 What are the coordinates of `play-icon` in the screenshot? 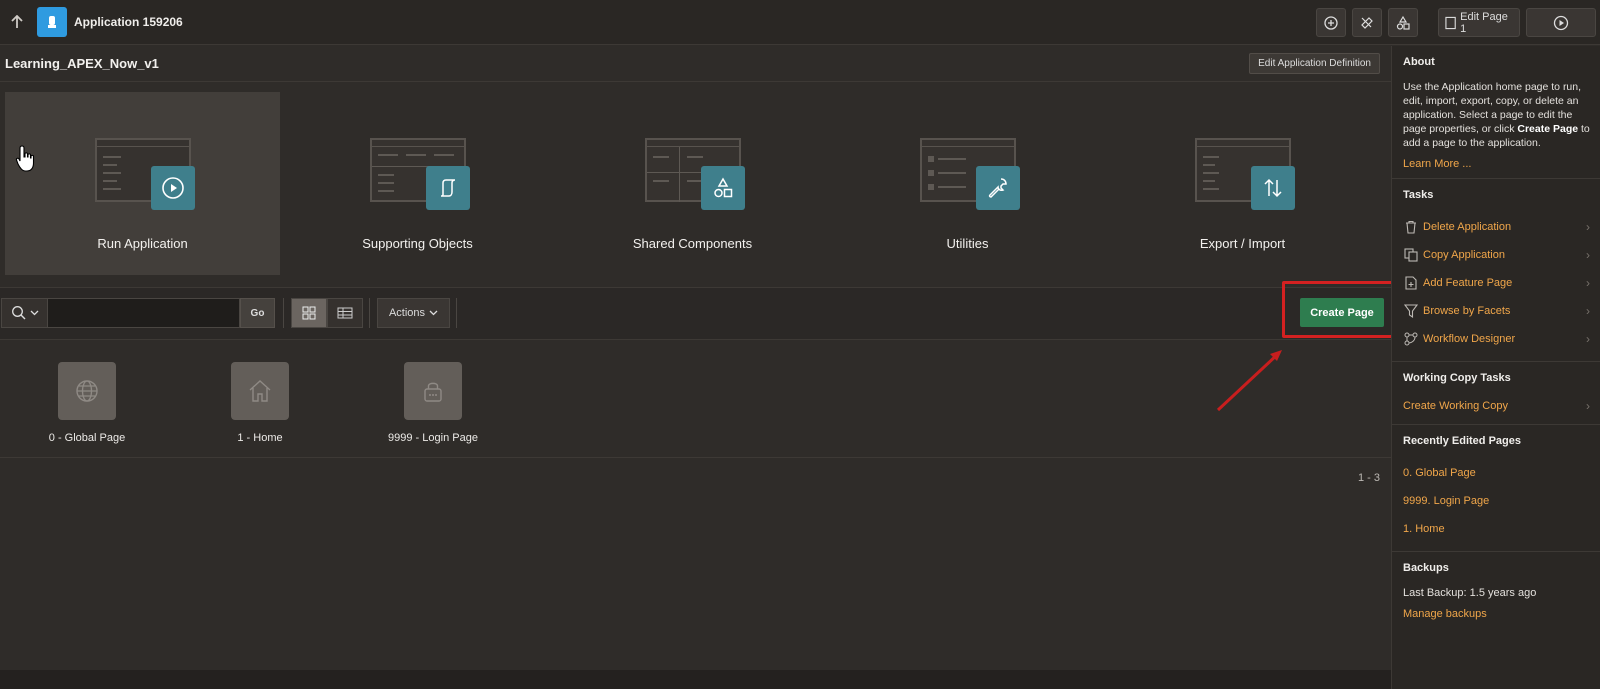 It's located at (173, 188).